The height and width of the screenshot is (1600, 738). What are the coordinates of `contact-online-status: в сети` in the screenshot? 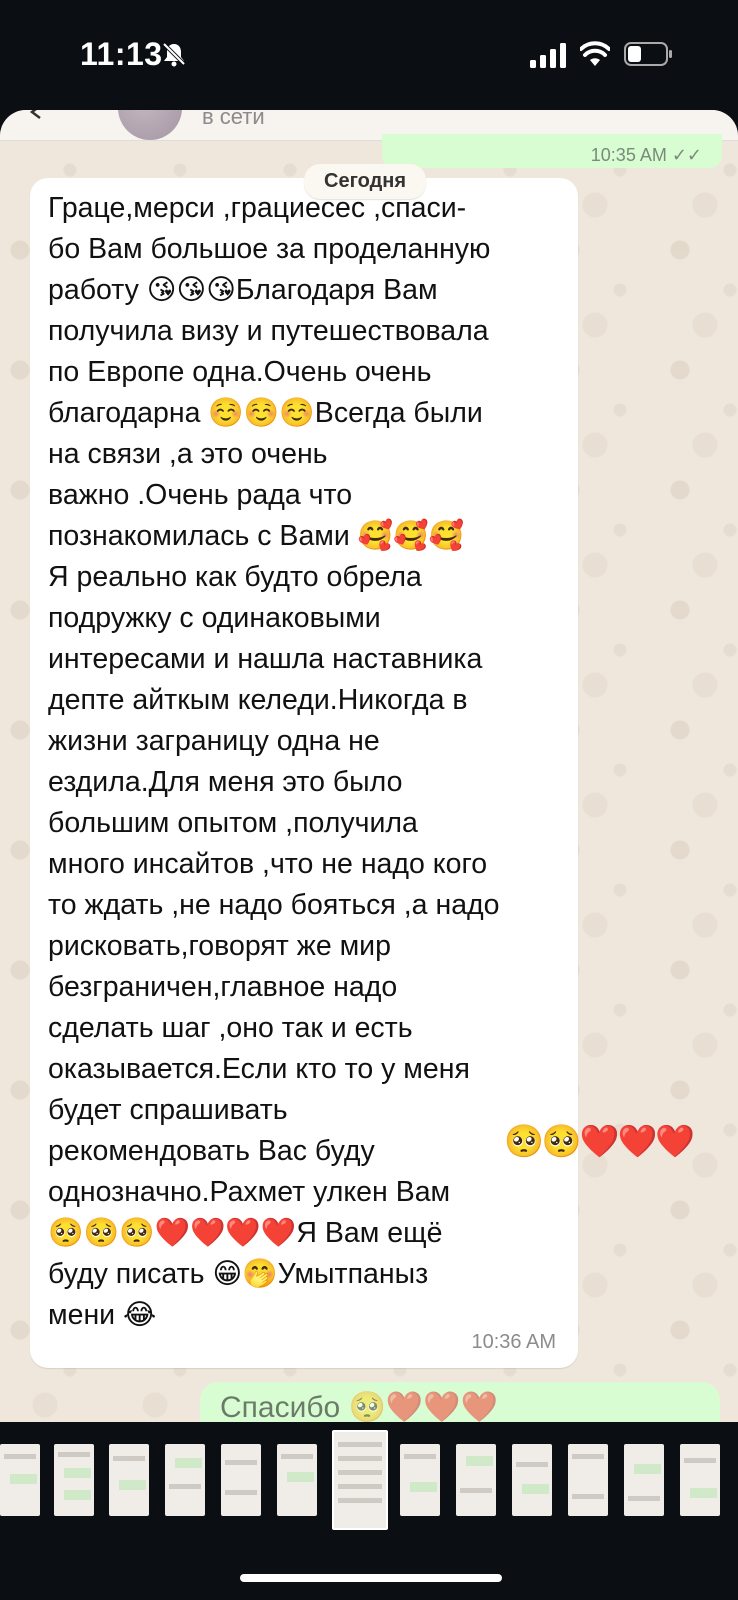 It's located at (233, 119).